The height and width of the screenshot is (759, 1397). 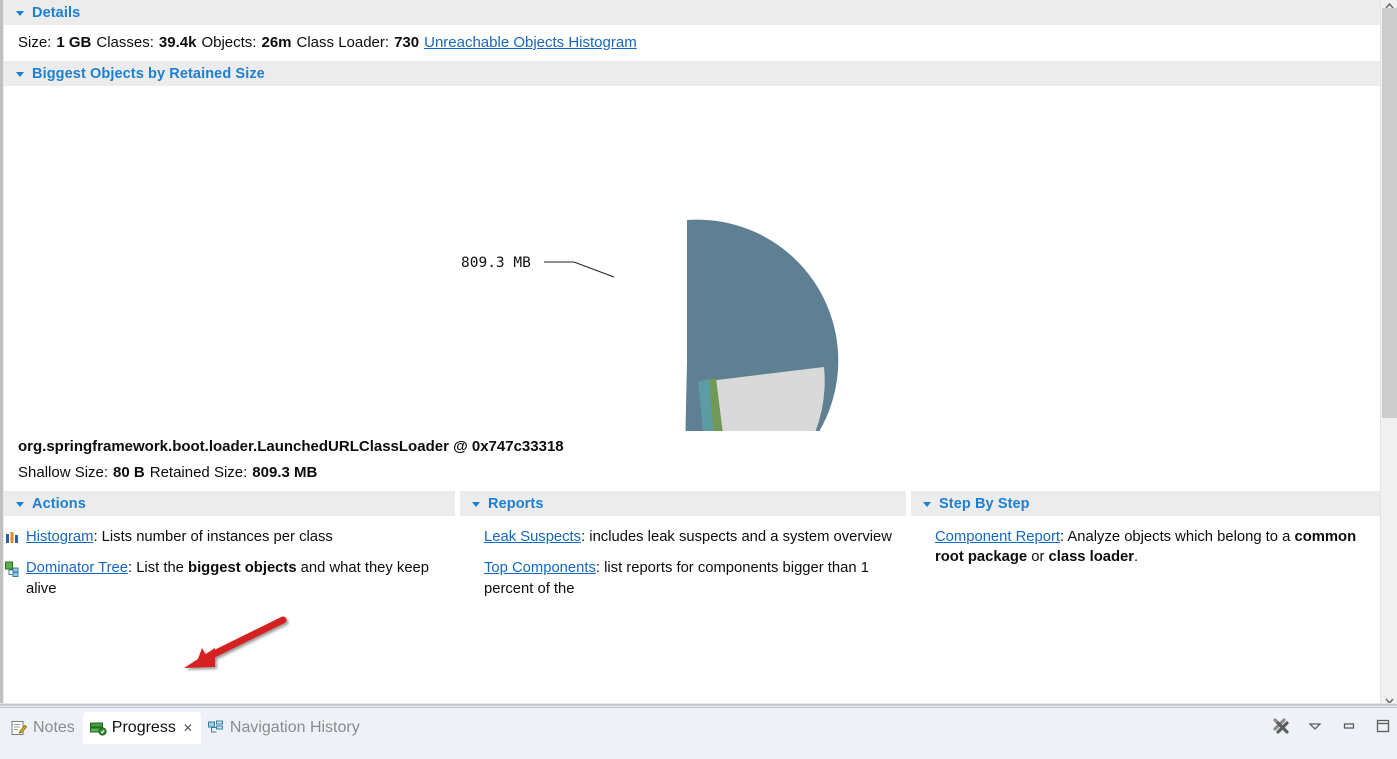 I want to click on shallow-size-label: Shallow Size:, so click(x=63, y=472).